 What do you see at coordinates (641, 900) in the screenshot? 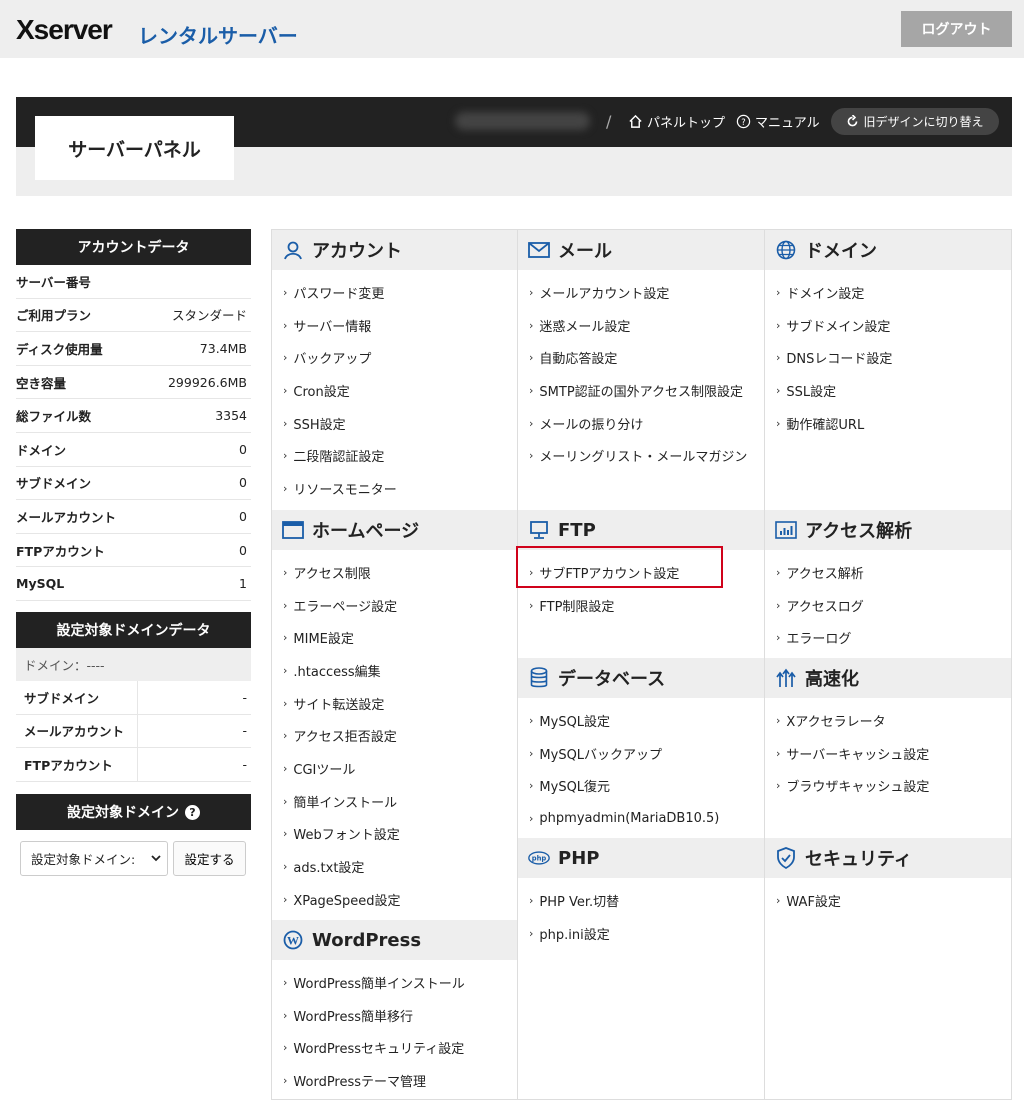
I see `menu-item: › PHP Ver.切替` at bounding box center [641, 900].